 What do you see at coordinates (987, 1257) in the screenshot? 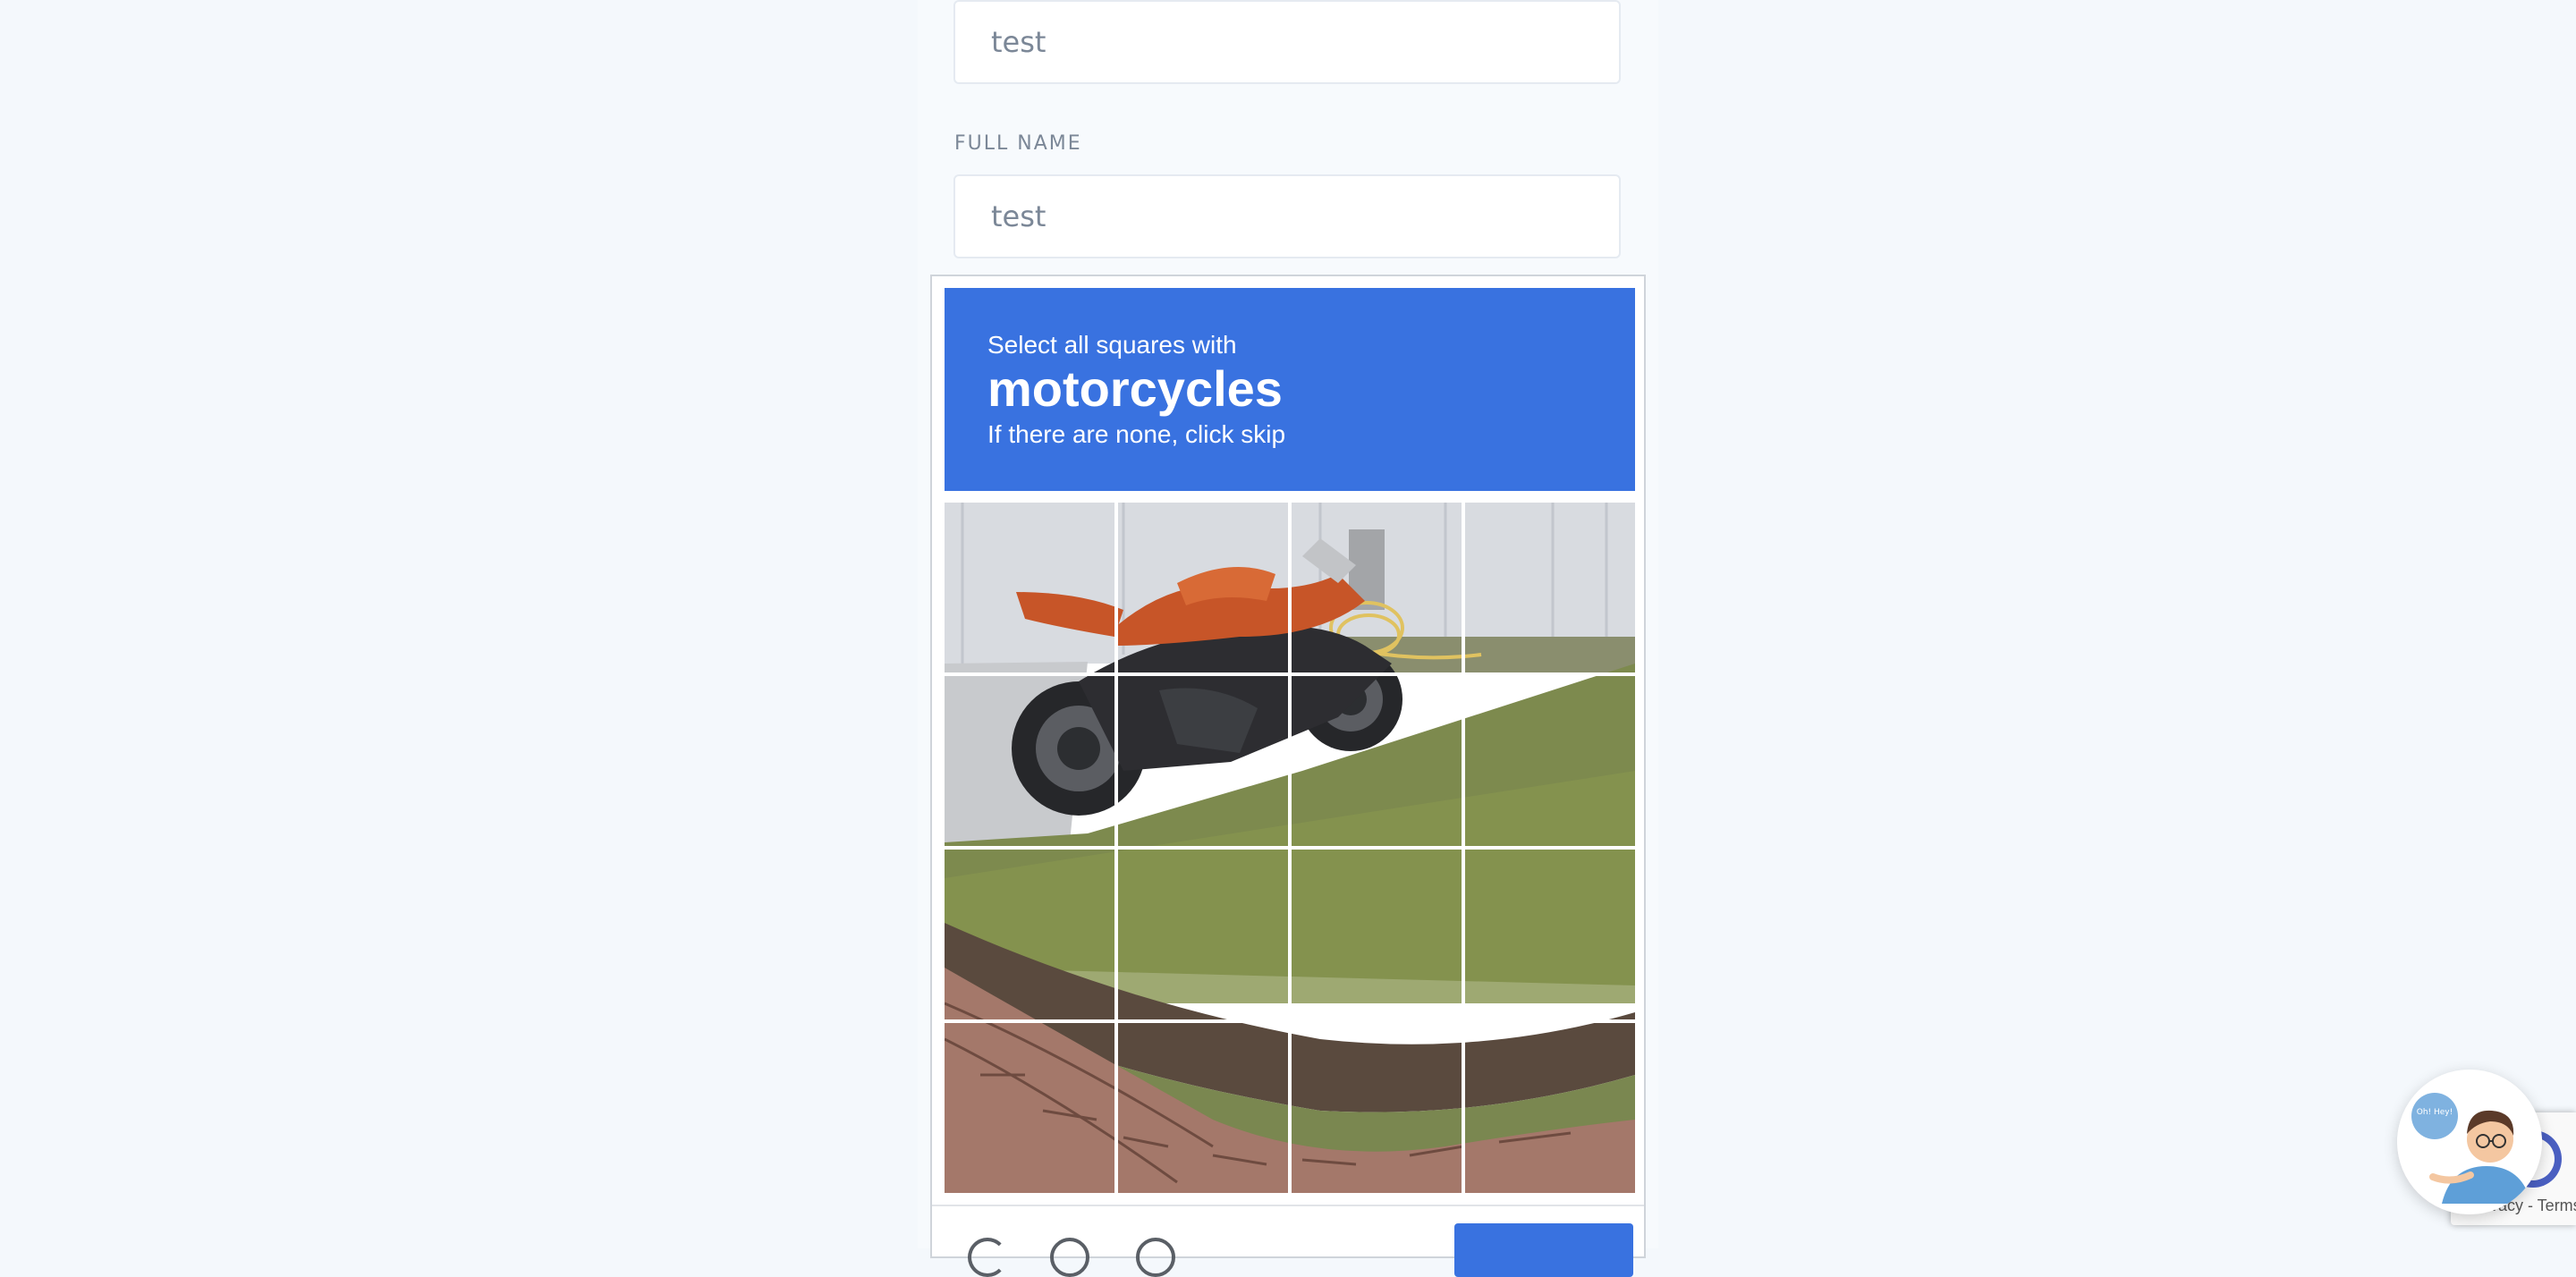
I see `reload-icon` at bounding box center [987, 1257].